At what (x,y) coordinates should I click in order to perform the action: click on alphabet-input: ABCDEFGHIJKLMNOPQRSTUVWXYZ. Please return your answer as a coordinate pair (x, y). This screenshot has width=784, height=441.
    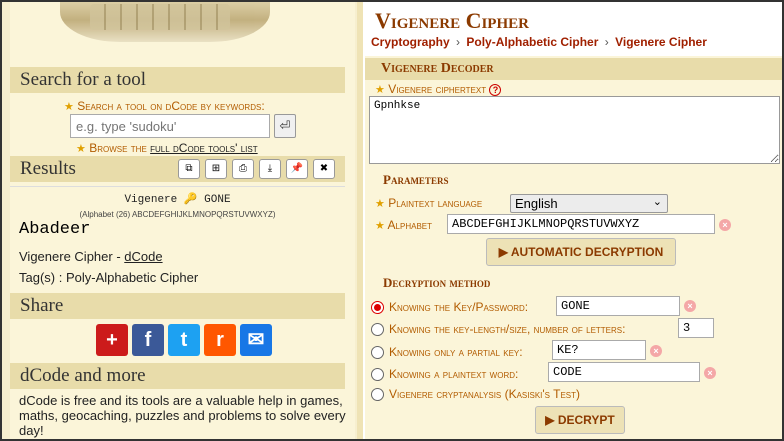
    Looking at the image, I should click on (581, 224).